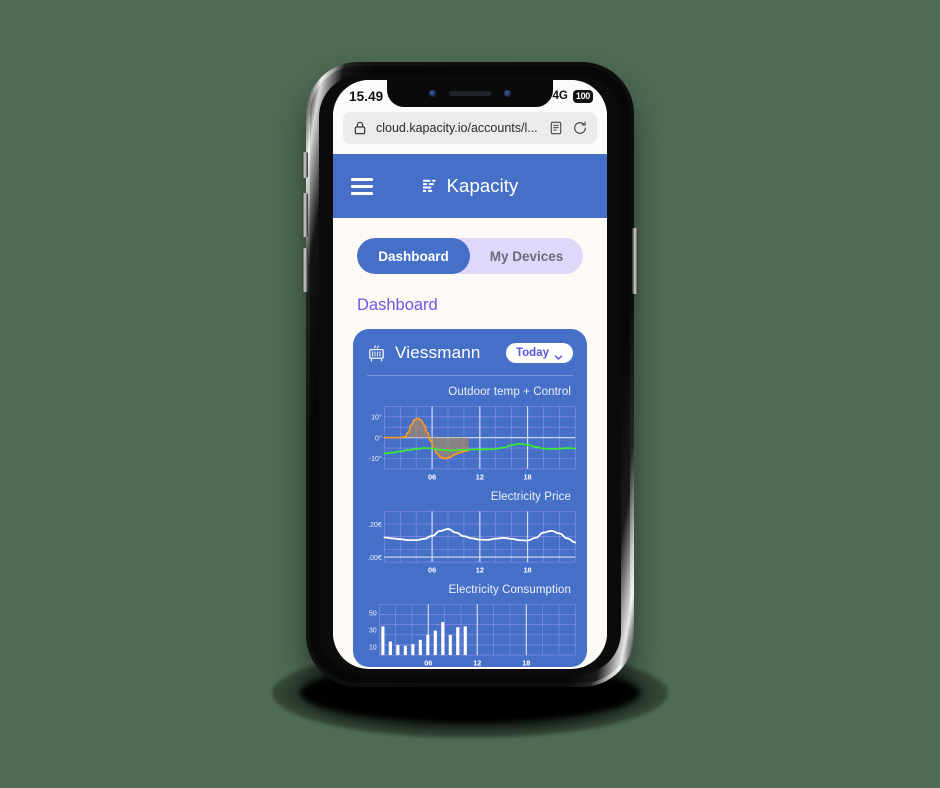 This screenshot has width=940, height=788. I want to click on device-card-header: Viessmann Today, so click(470, 359).